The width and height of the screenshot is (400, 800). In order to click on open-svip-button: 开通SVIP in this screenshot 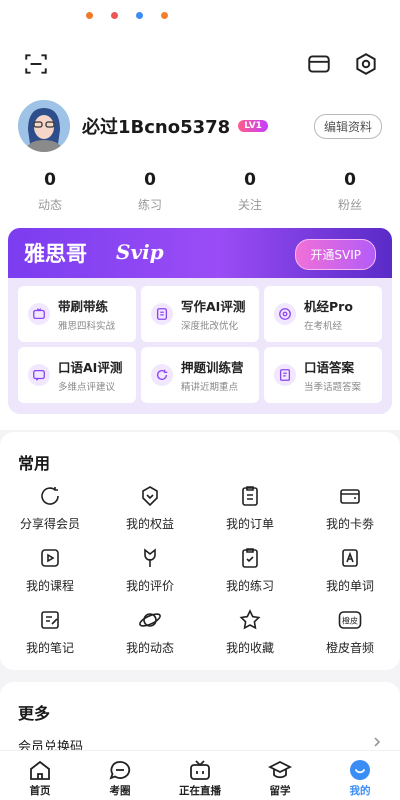, I will do `click(335, 254)`.